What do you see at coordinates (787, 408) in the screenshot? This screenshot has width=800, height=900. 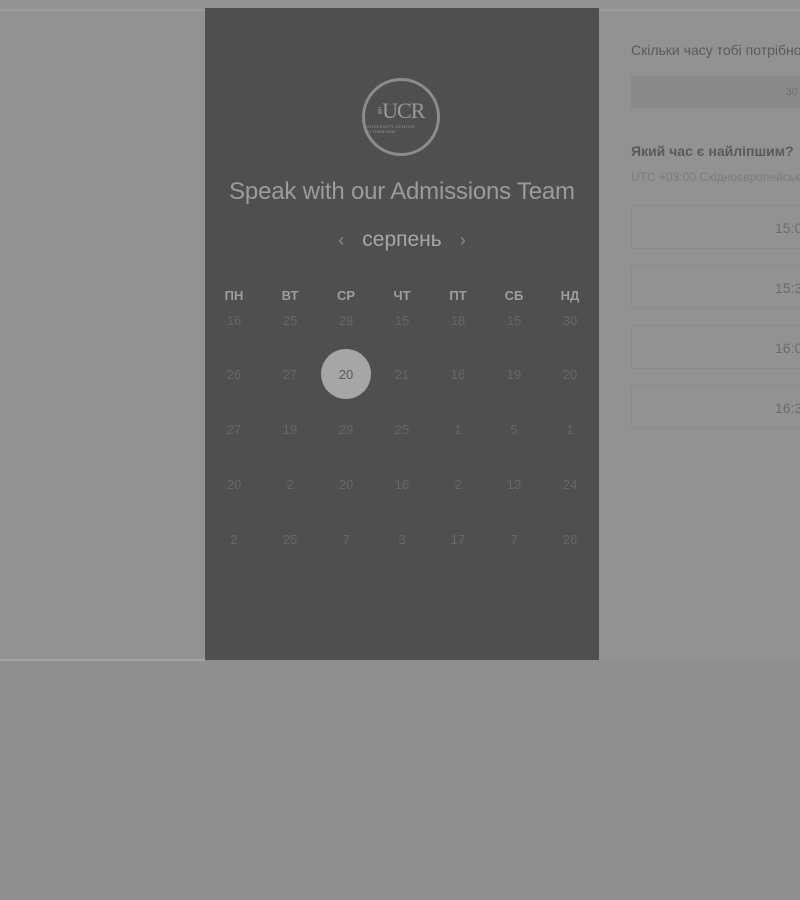 I see `time-slot-label: 16:30` at bounding box center [787, 408].